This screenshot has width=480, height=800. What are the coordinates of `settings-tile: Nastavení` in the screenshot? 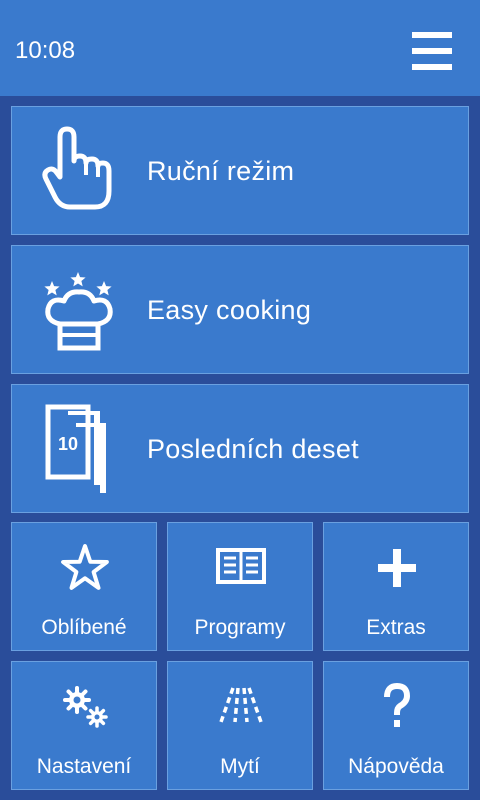 It's located at (84, 725).